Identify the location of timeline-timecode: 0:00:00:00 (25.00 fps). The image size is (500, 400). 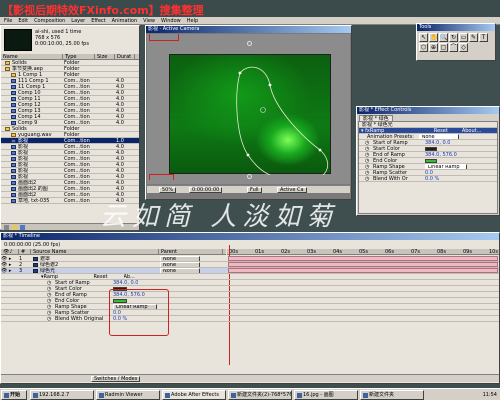
(32, 245).